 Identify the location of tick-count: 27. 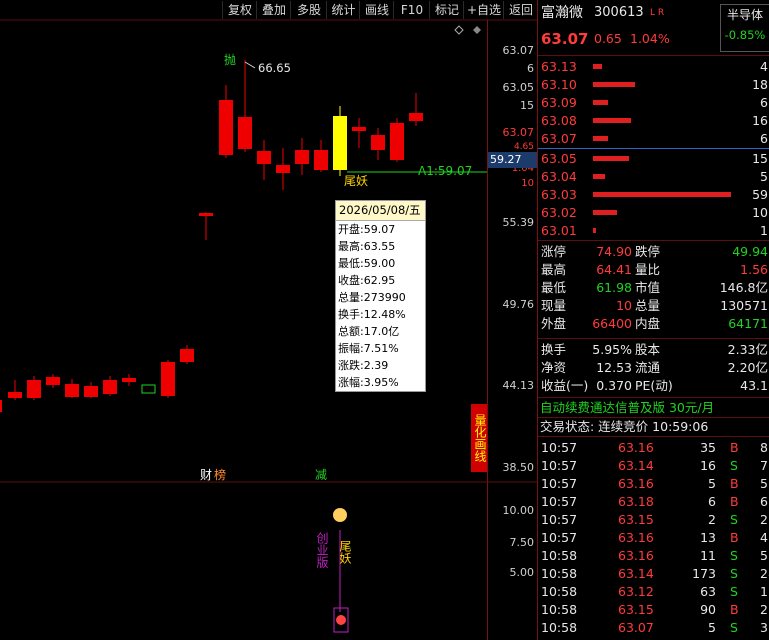
(764, 609).